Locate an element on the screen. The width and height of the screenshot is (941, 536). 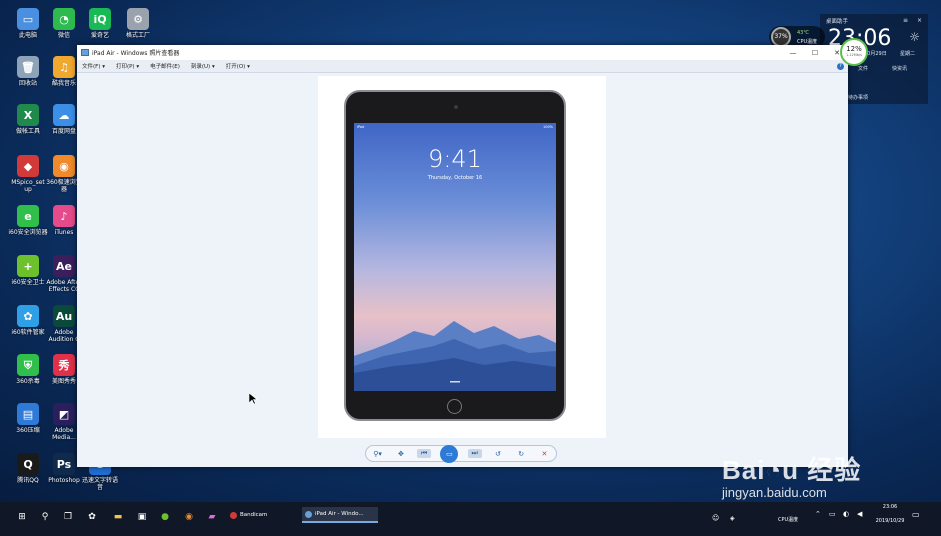
menu-print: 打印(P) ▾ is located at coordinates (127, 66).